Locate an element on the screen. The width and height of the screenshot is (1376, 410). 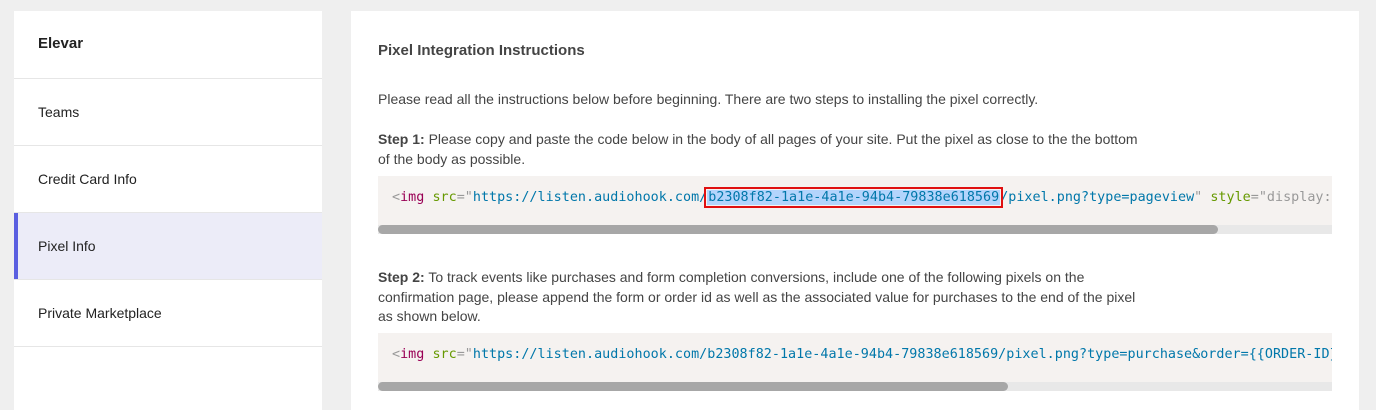
code-url-prefix: https://listen.audiohook.com/ is located at coordinates (590, 197).